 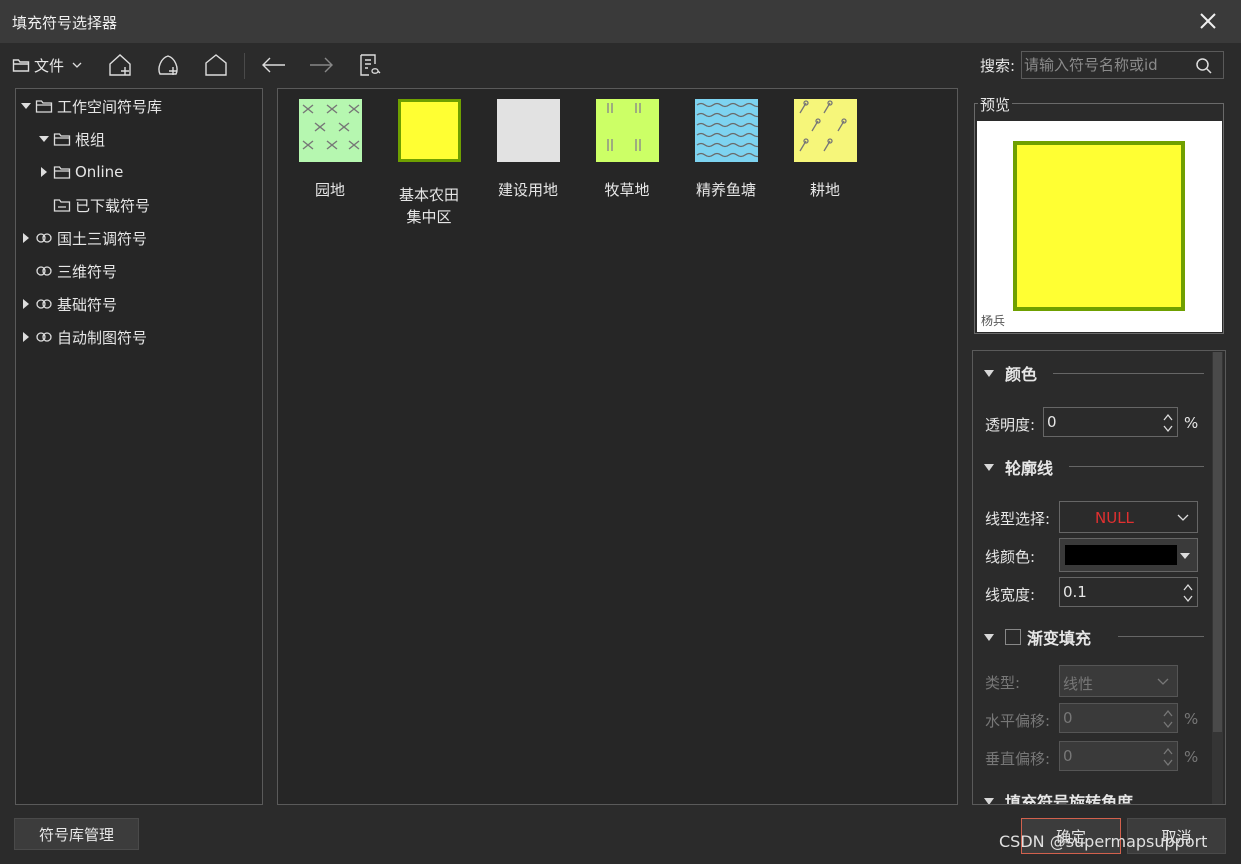 I want to click on line-width-input, so click(x=1113, y=592).